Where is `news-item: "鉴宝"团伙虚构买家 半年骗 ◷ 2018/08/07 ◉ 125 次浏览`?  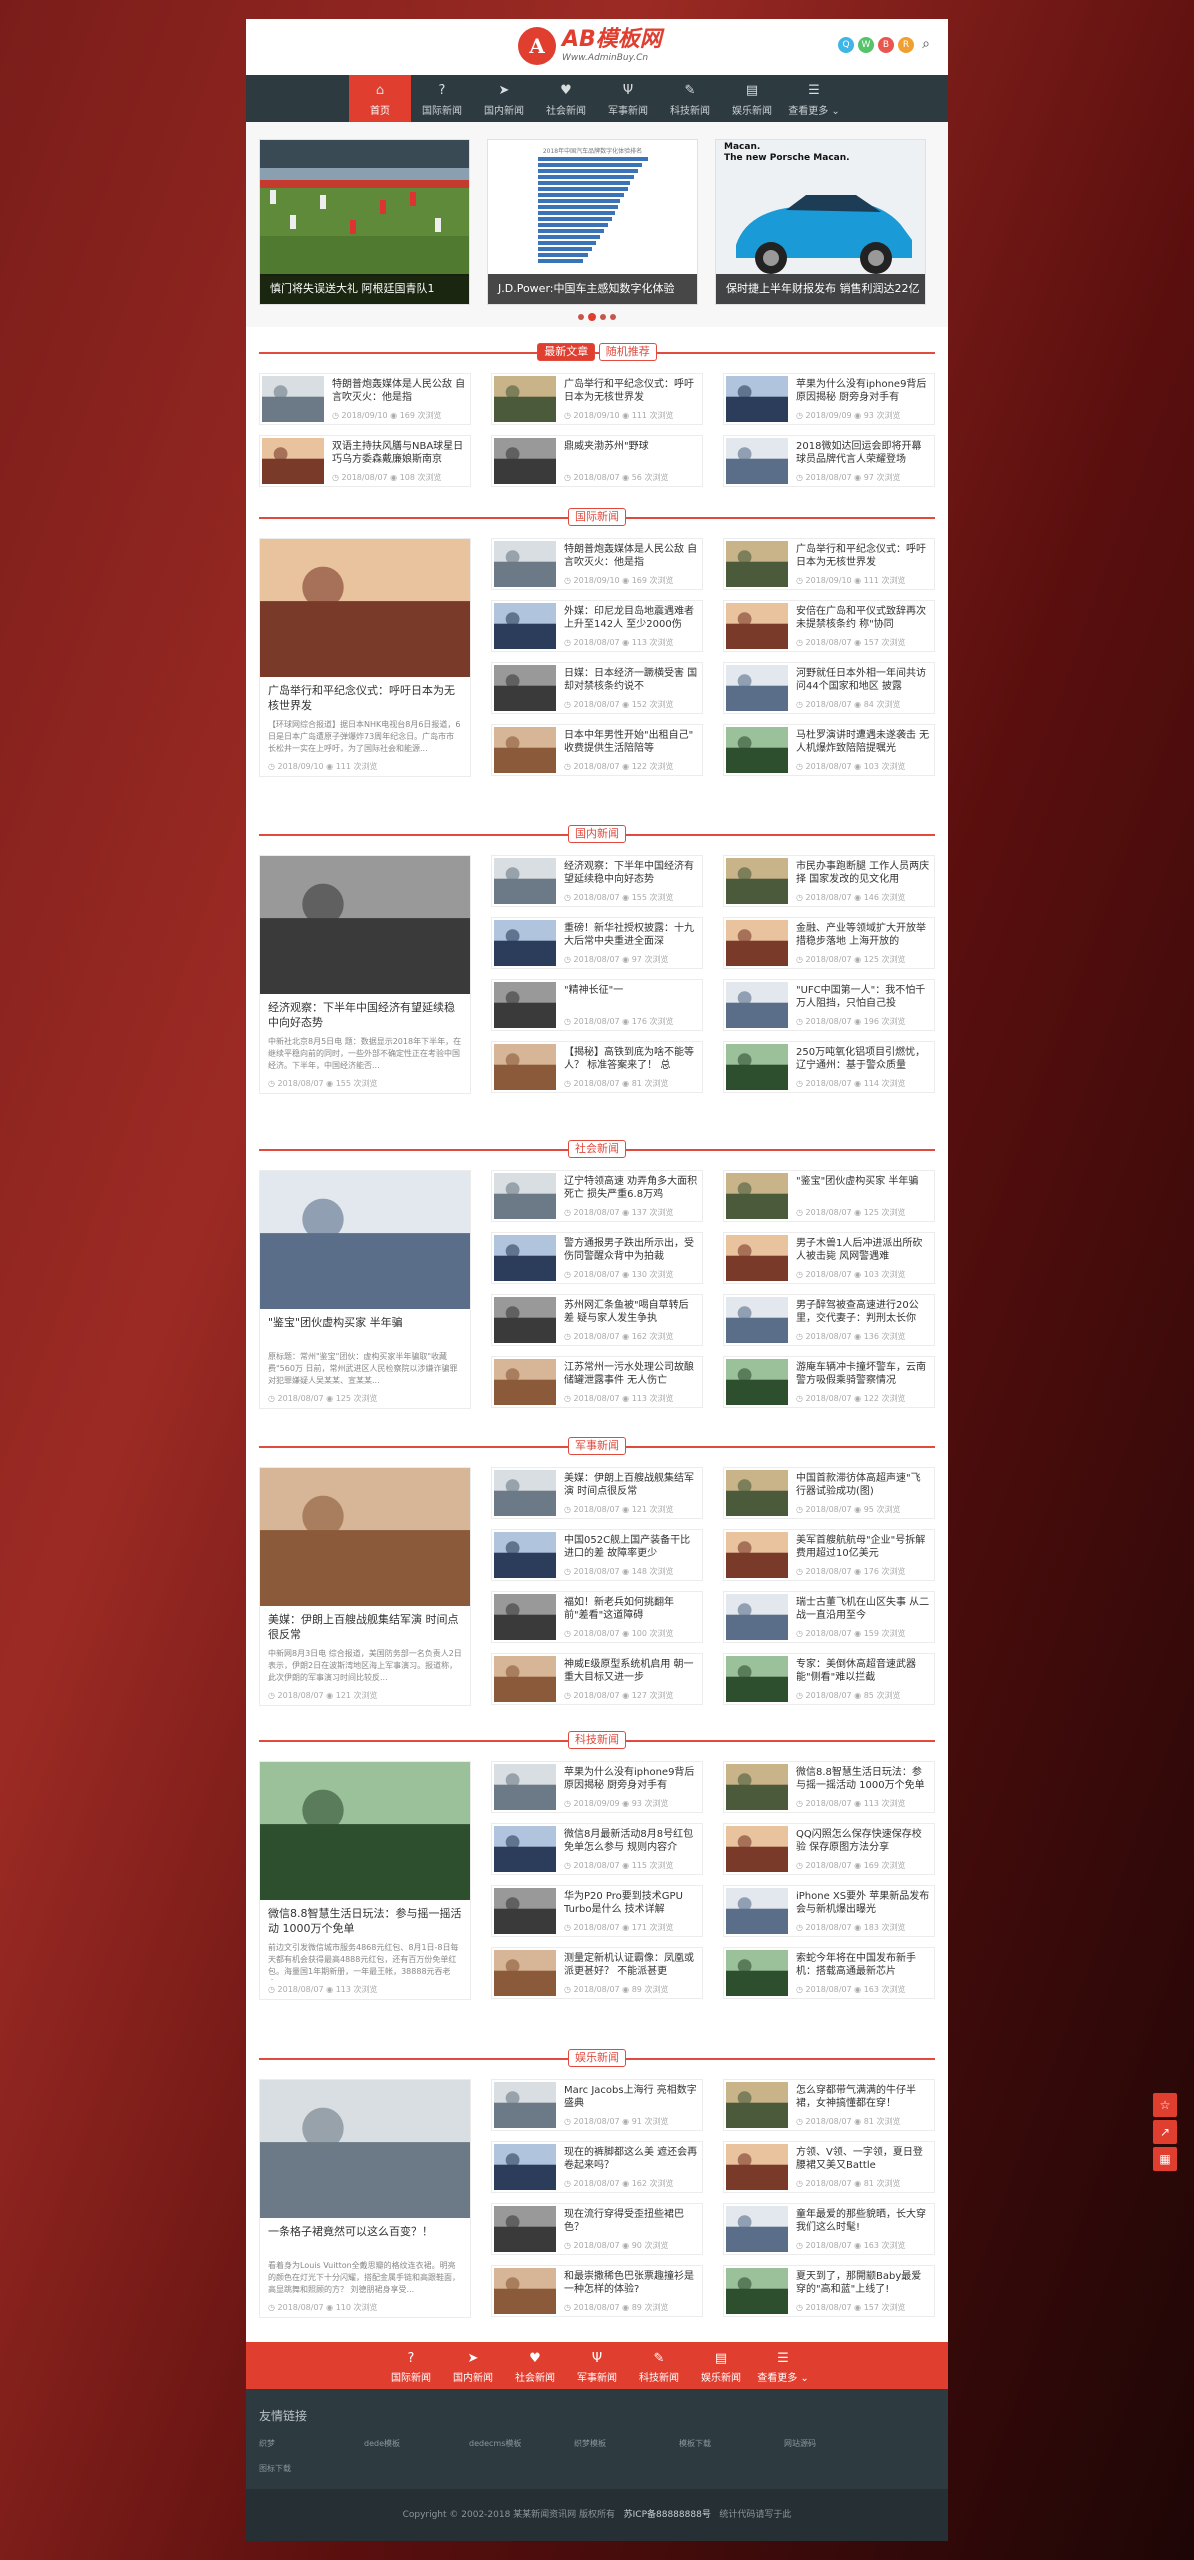 news-item: "鉴宝"团伙虚构买家 半年骗 ◷ 2018/08/07 ◉ 125 次浏览 is located at coordinates (829, 1196).